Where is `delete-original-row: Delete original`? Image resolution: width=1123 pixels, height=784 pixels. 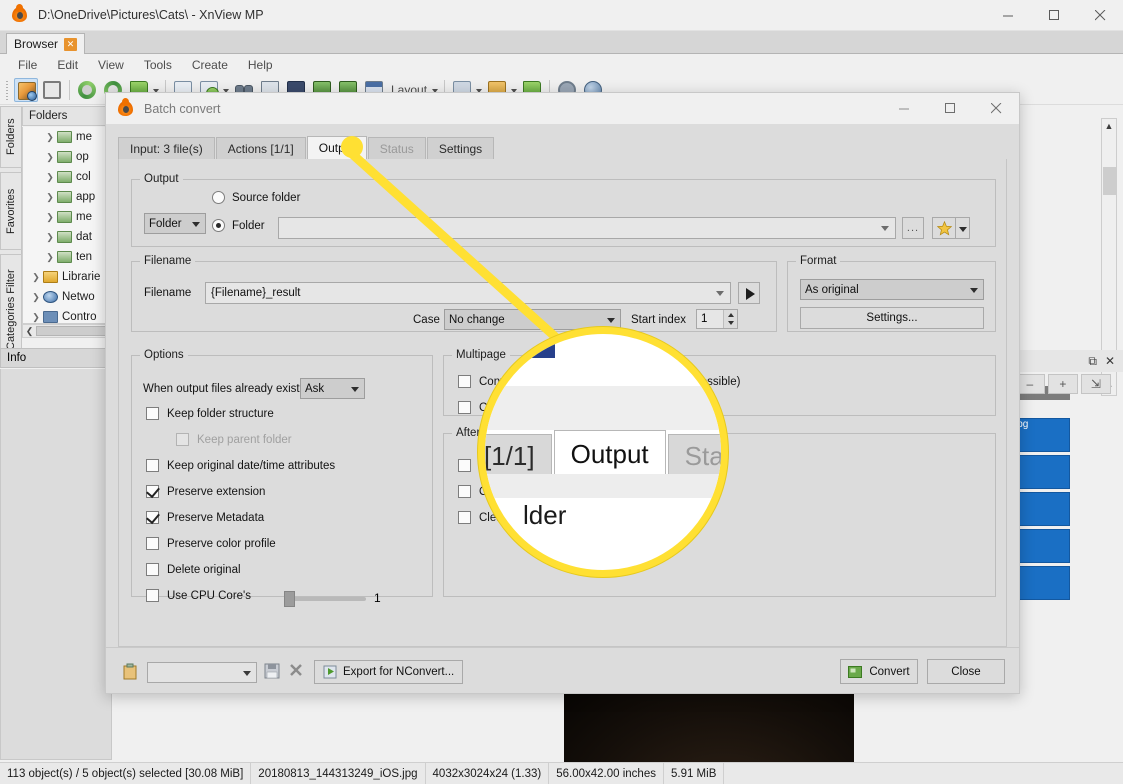
delete-original-row: Delete original is located at coordinates (193, 569).